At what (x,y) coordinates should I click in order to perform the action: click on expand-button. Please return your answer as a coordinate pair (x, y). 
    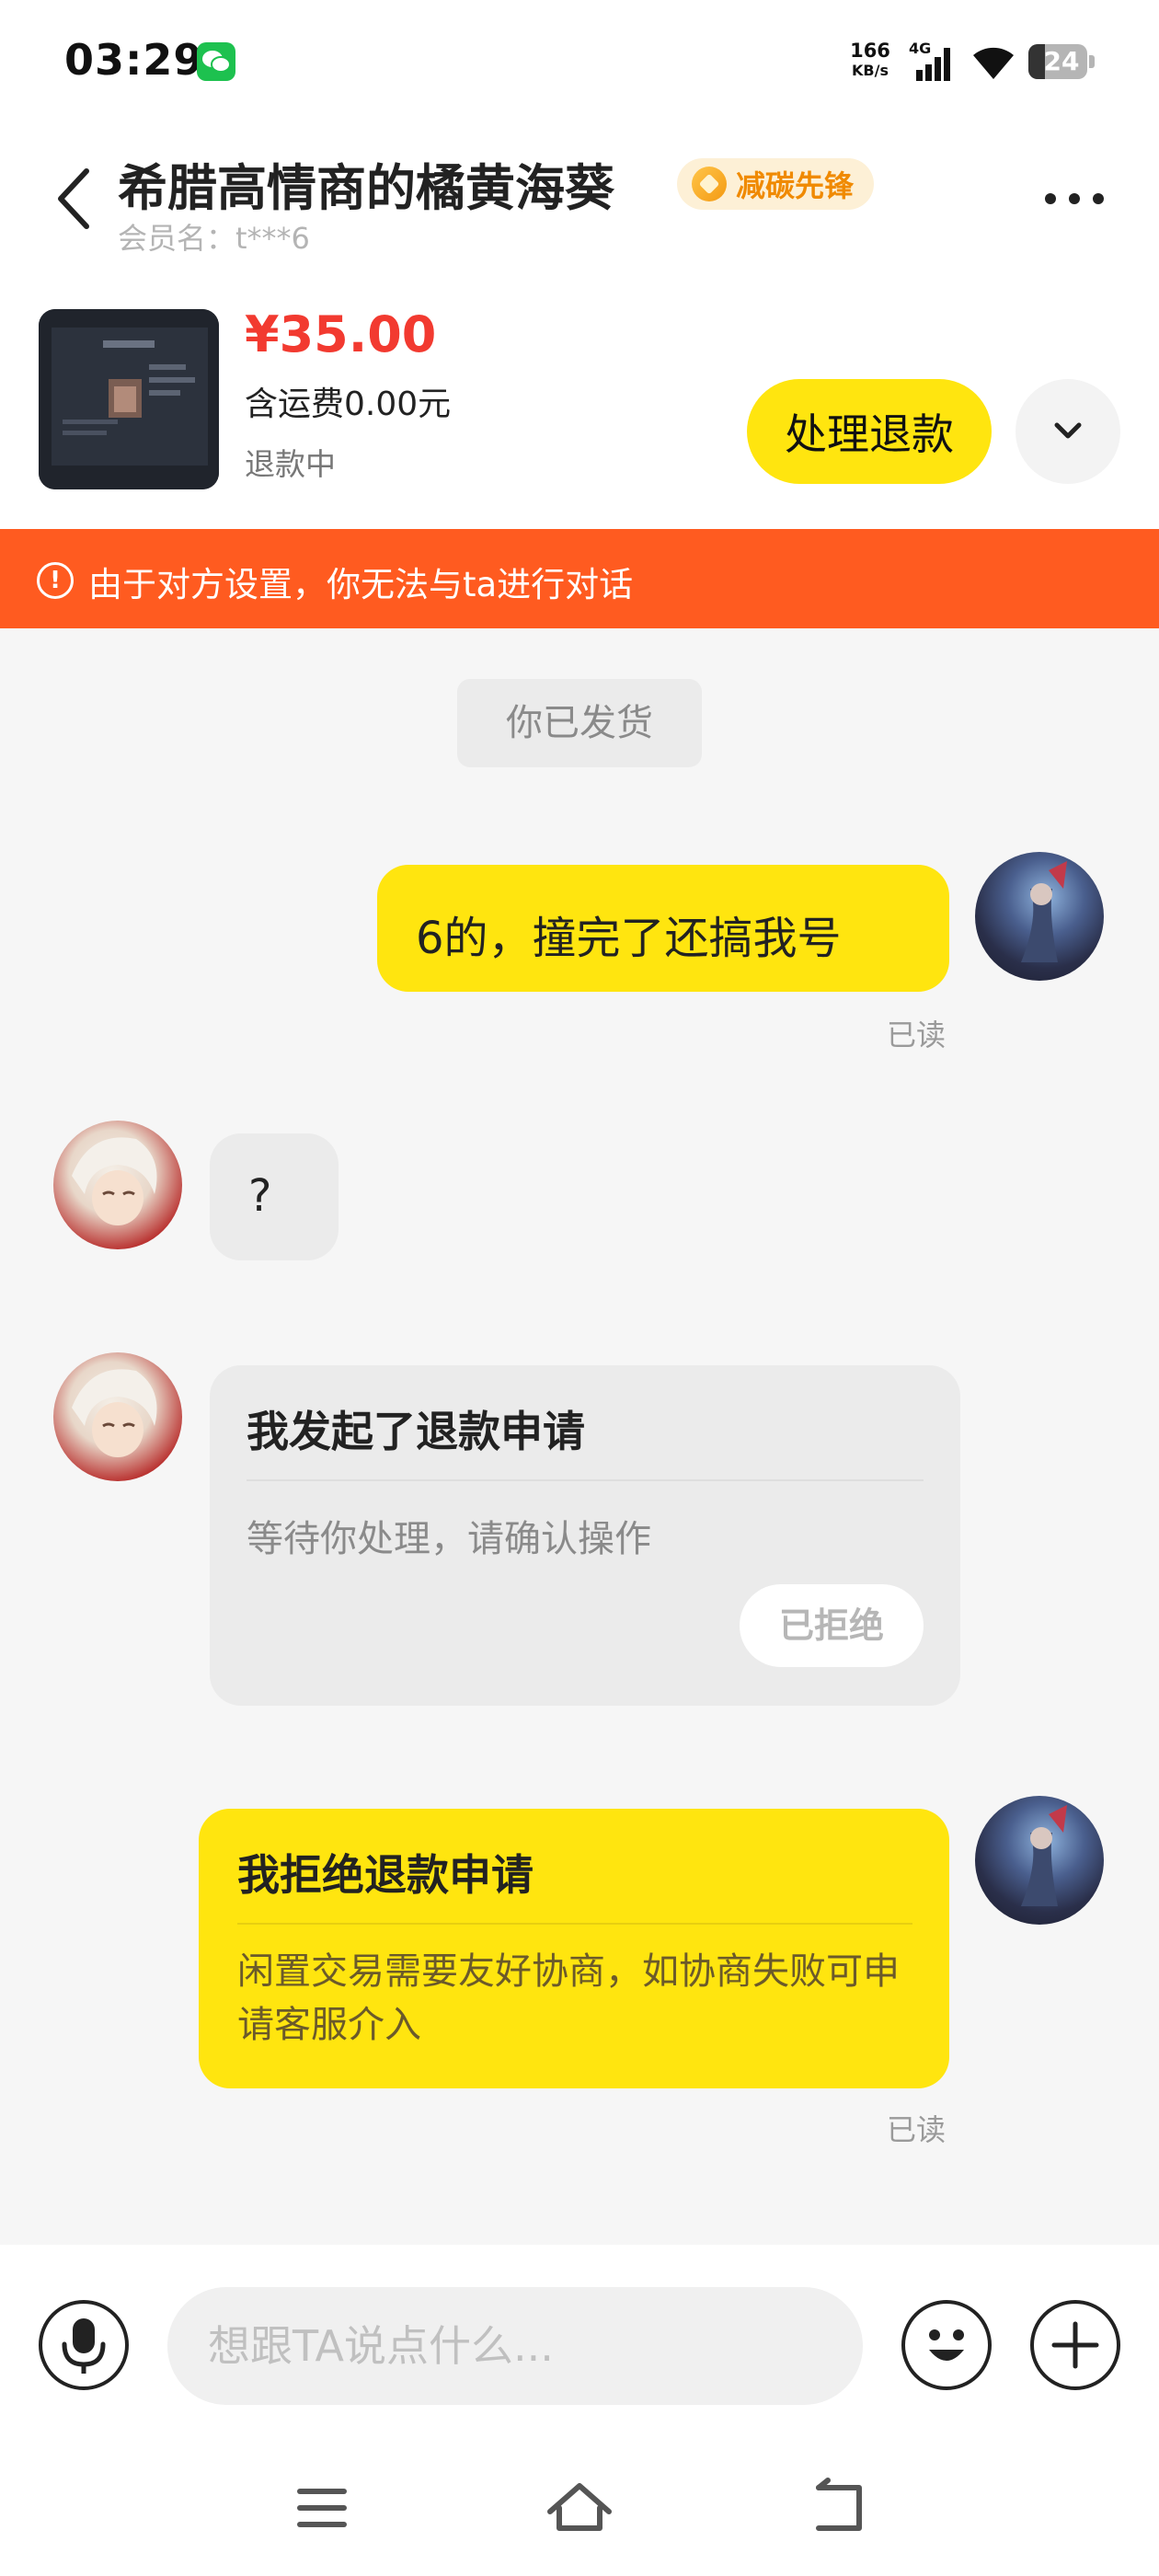
    Looking at the image, I should click on (1068, 431).